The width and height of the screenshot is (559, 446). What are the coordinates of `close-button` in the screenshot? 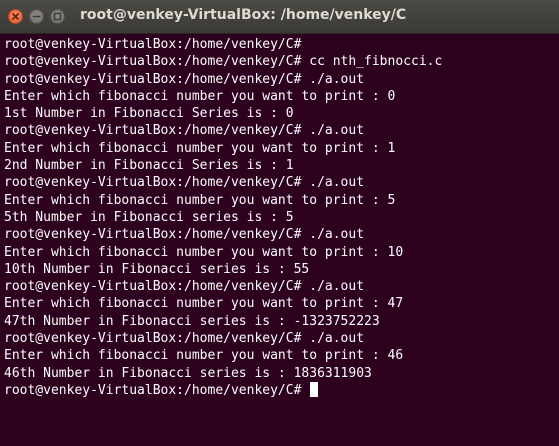 It's located at (15, 16).